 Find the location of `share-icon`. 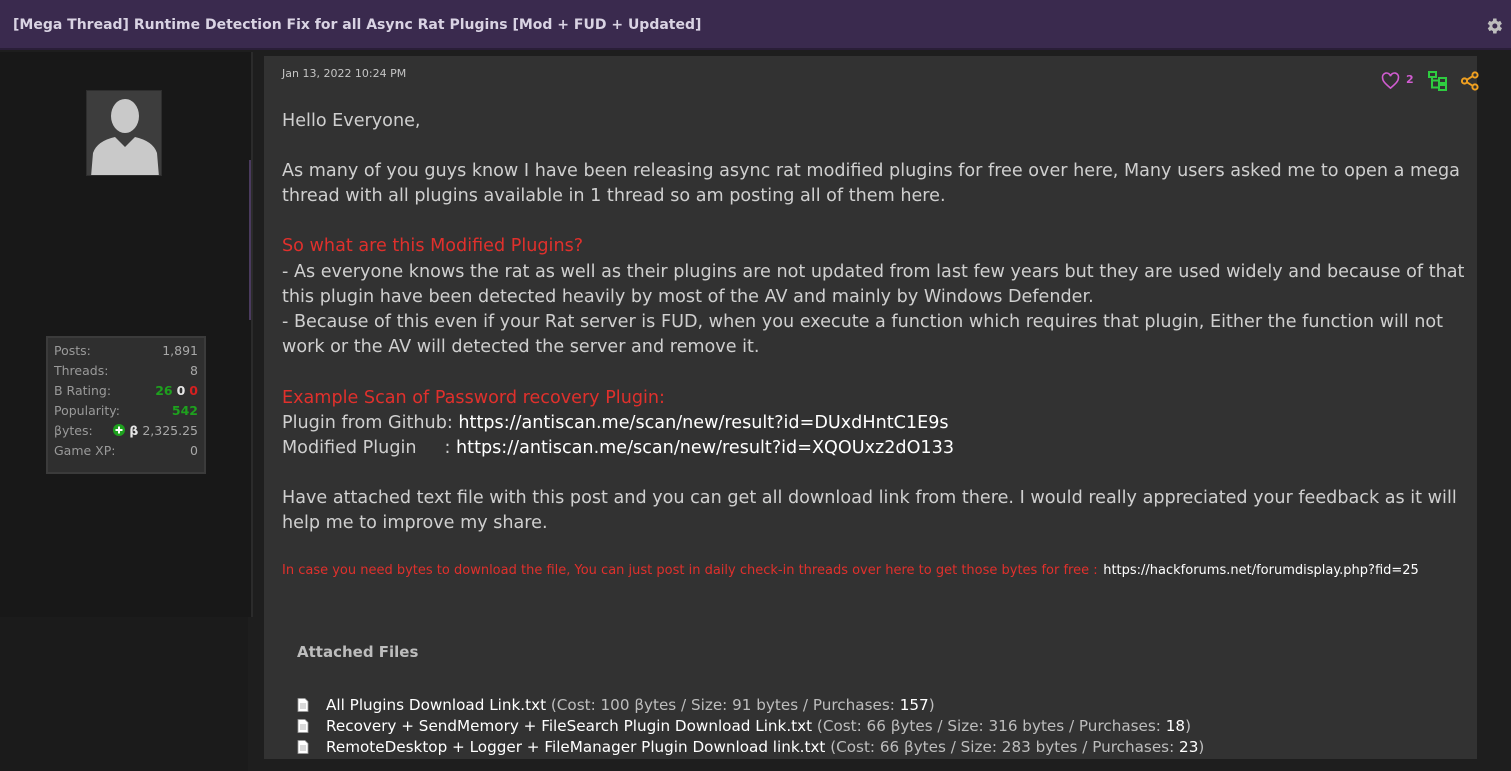

share-icon is located at coordinates (1470, 81).